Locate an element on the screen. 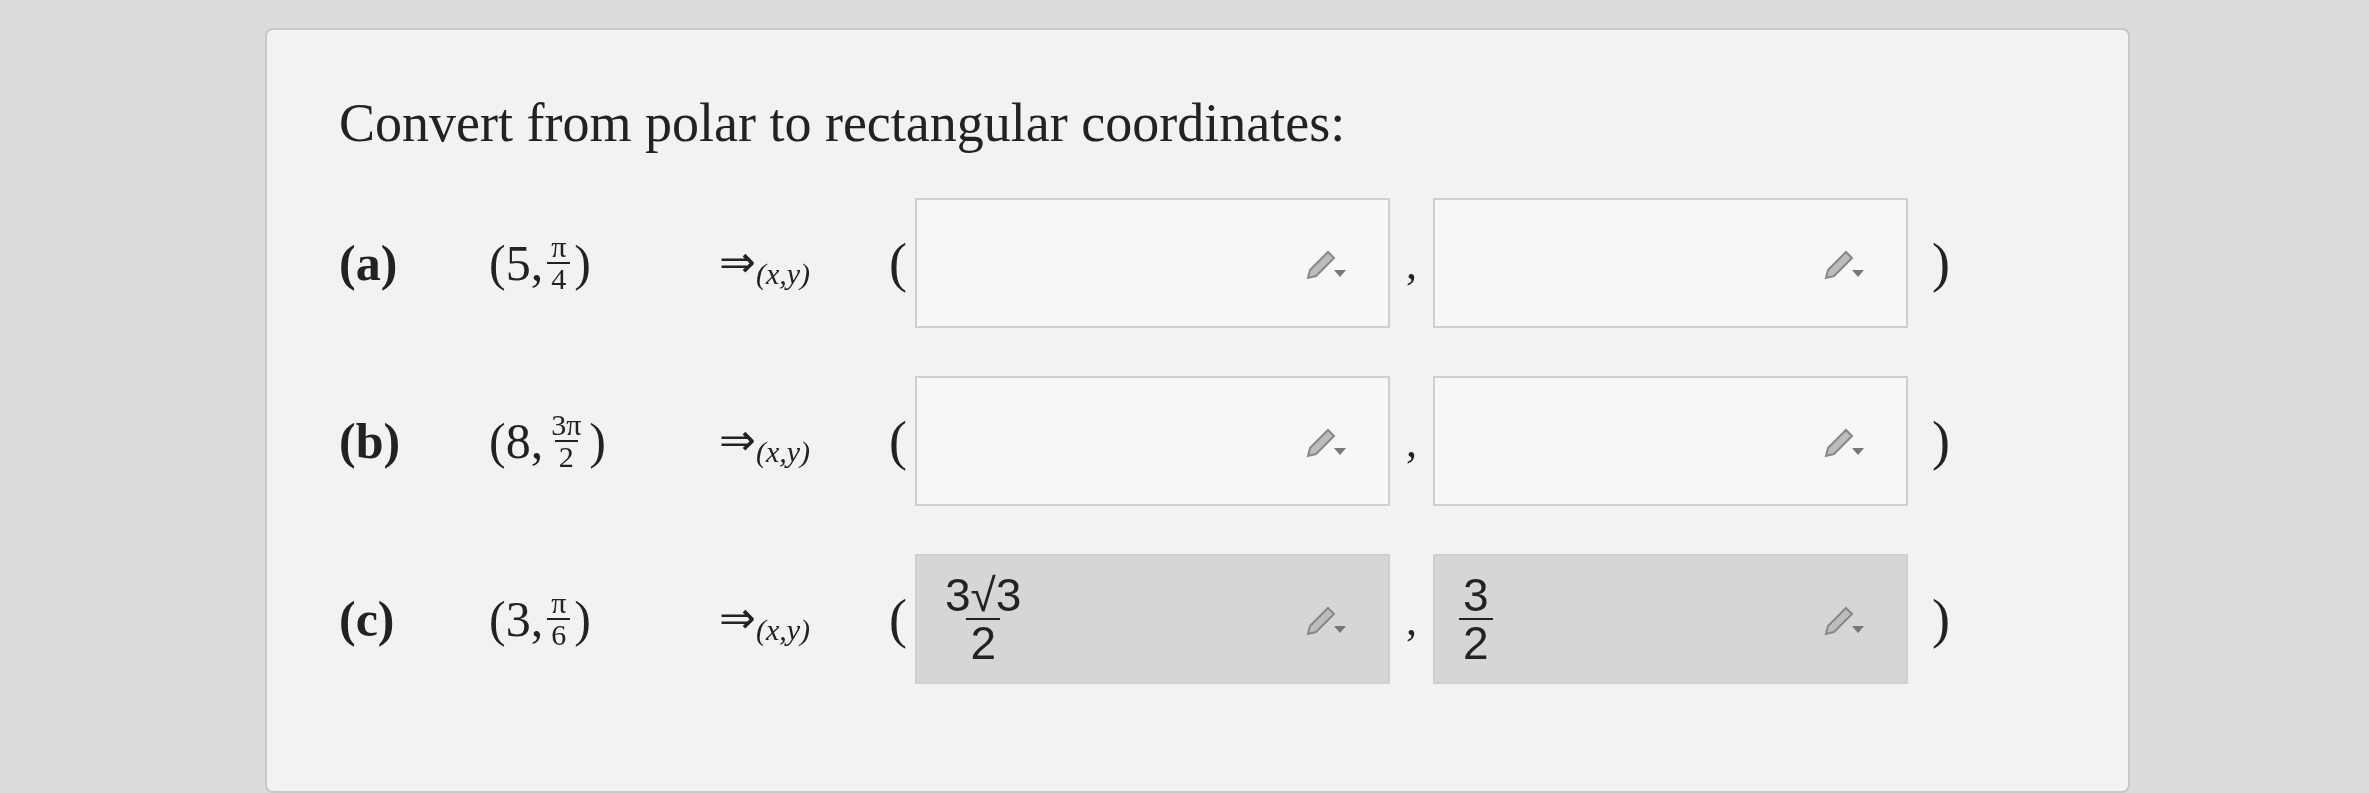  answer-value: 3 2 is located at coordinates (1476, 619).